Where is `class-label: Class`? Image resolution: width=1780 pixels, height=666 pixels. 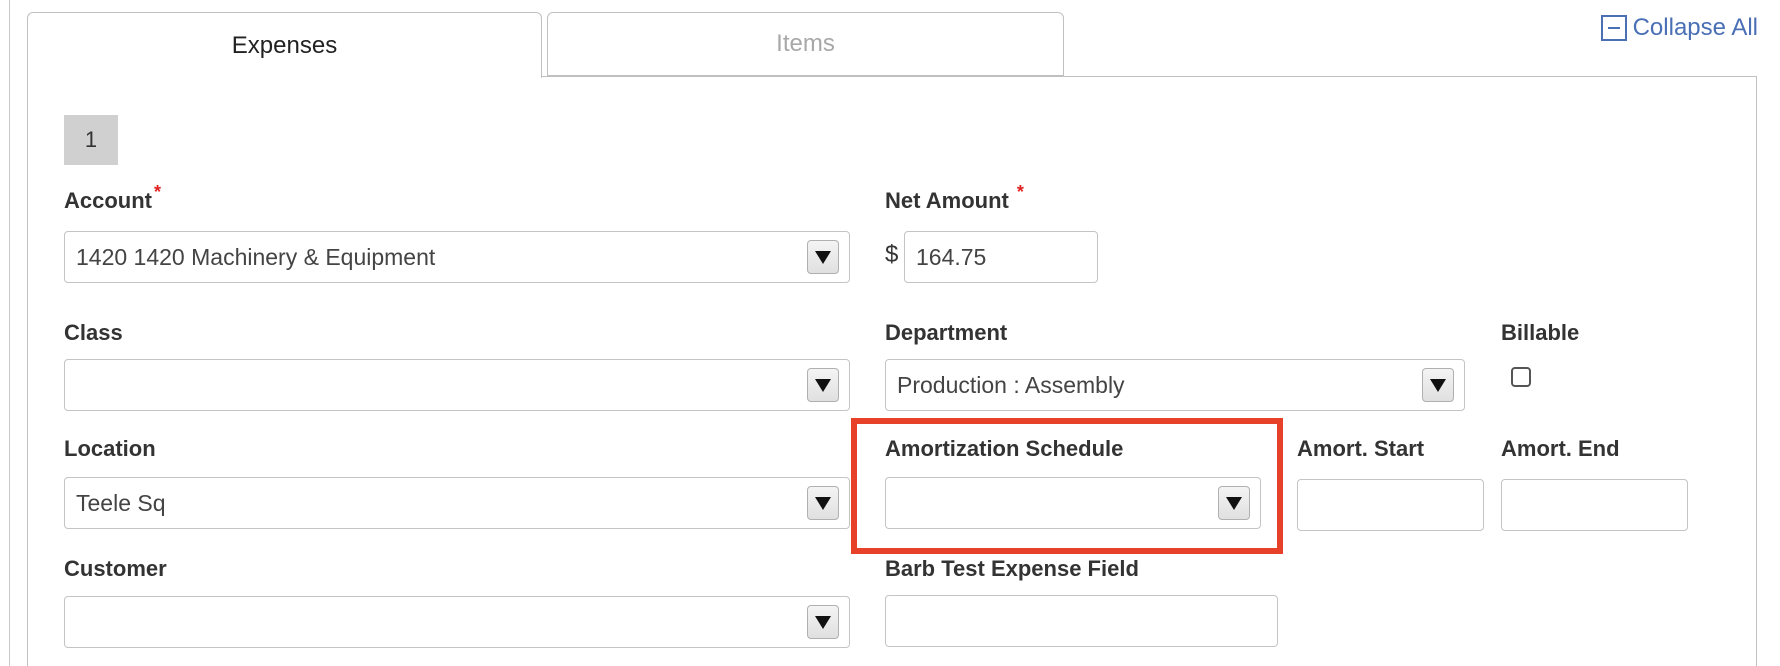 class-label: Class is located at coordinates (93, 332).